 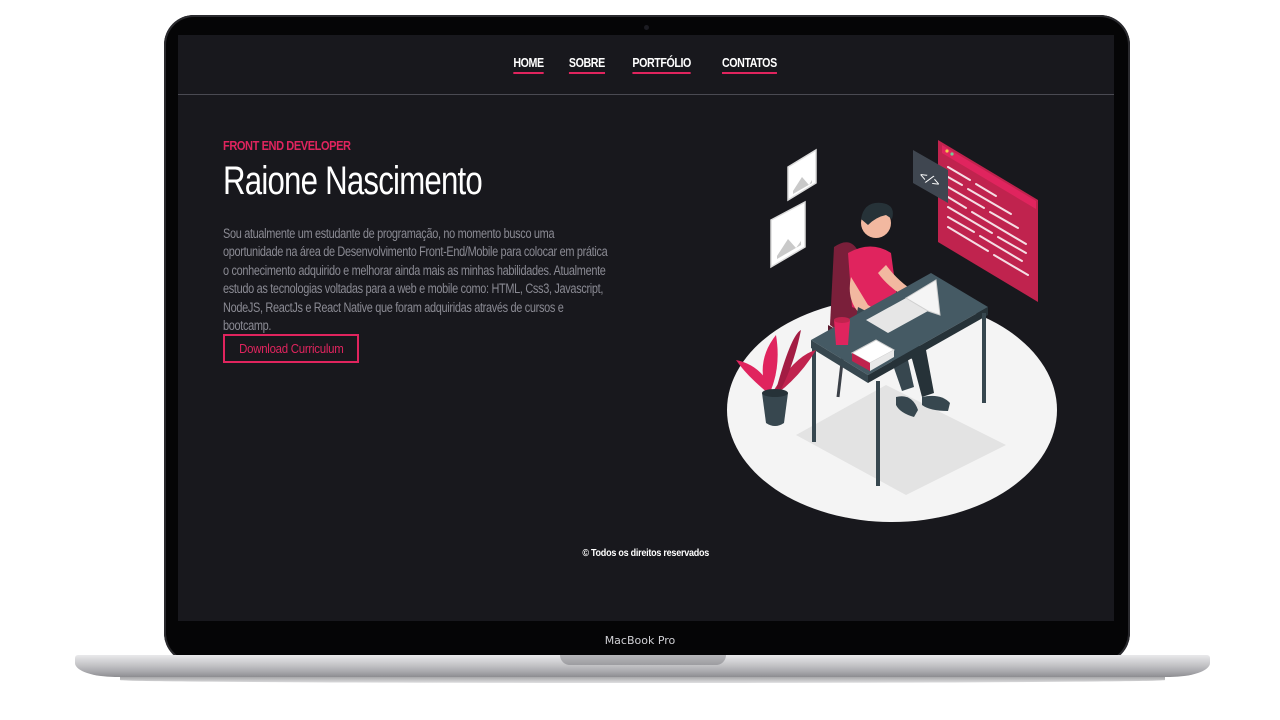 I want to click on device-model-label: MacBook Pro, so click(x=640, y=640).